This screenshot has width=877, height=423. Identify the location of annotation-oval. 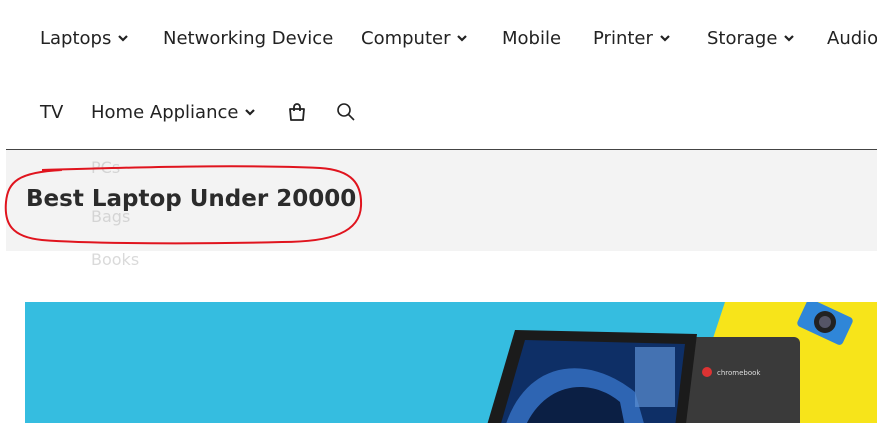
(183, 205).